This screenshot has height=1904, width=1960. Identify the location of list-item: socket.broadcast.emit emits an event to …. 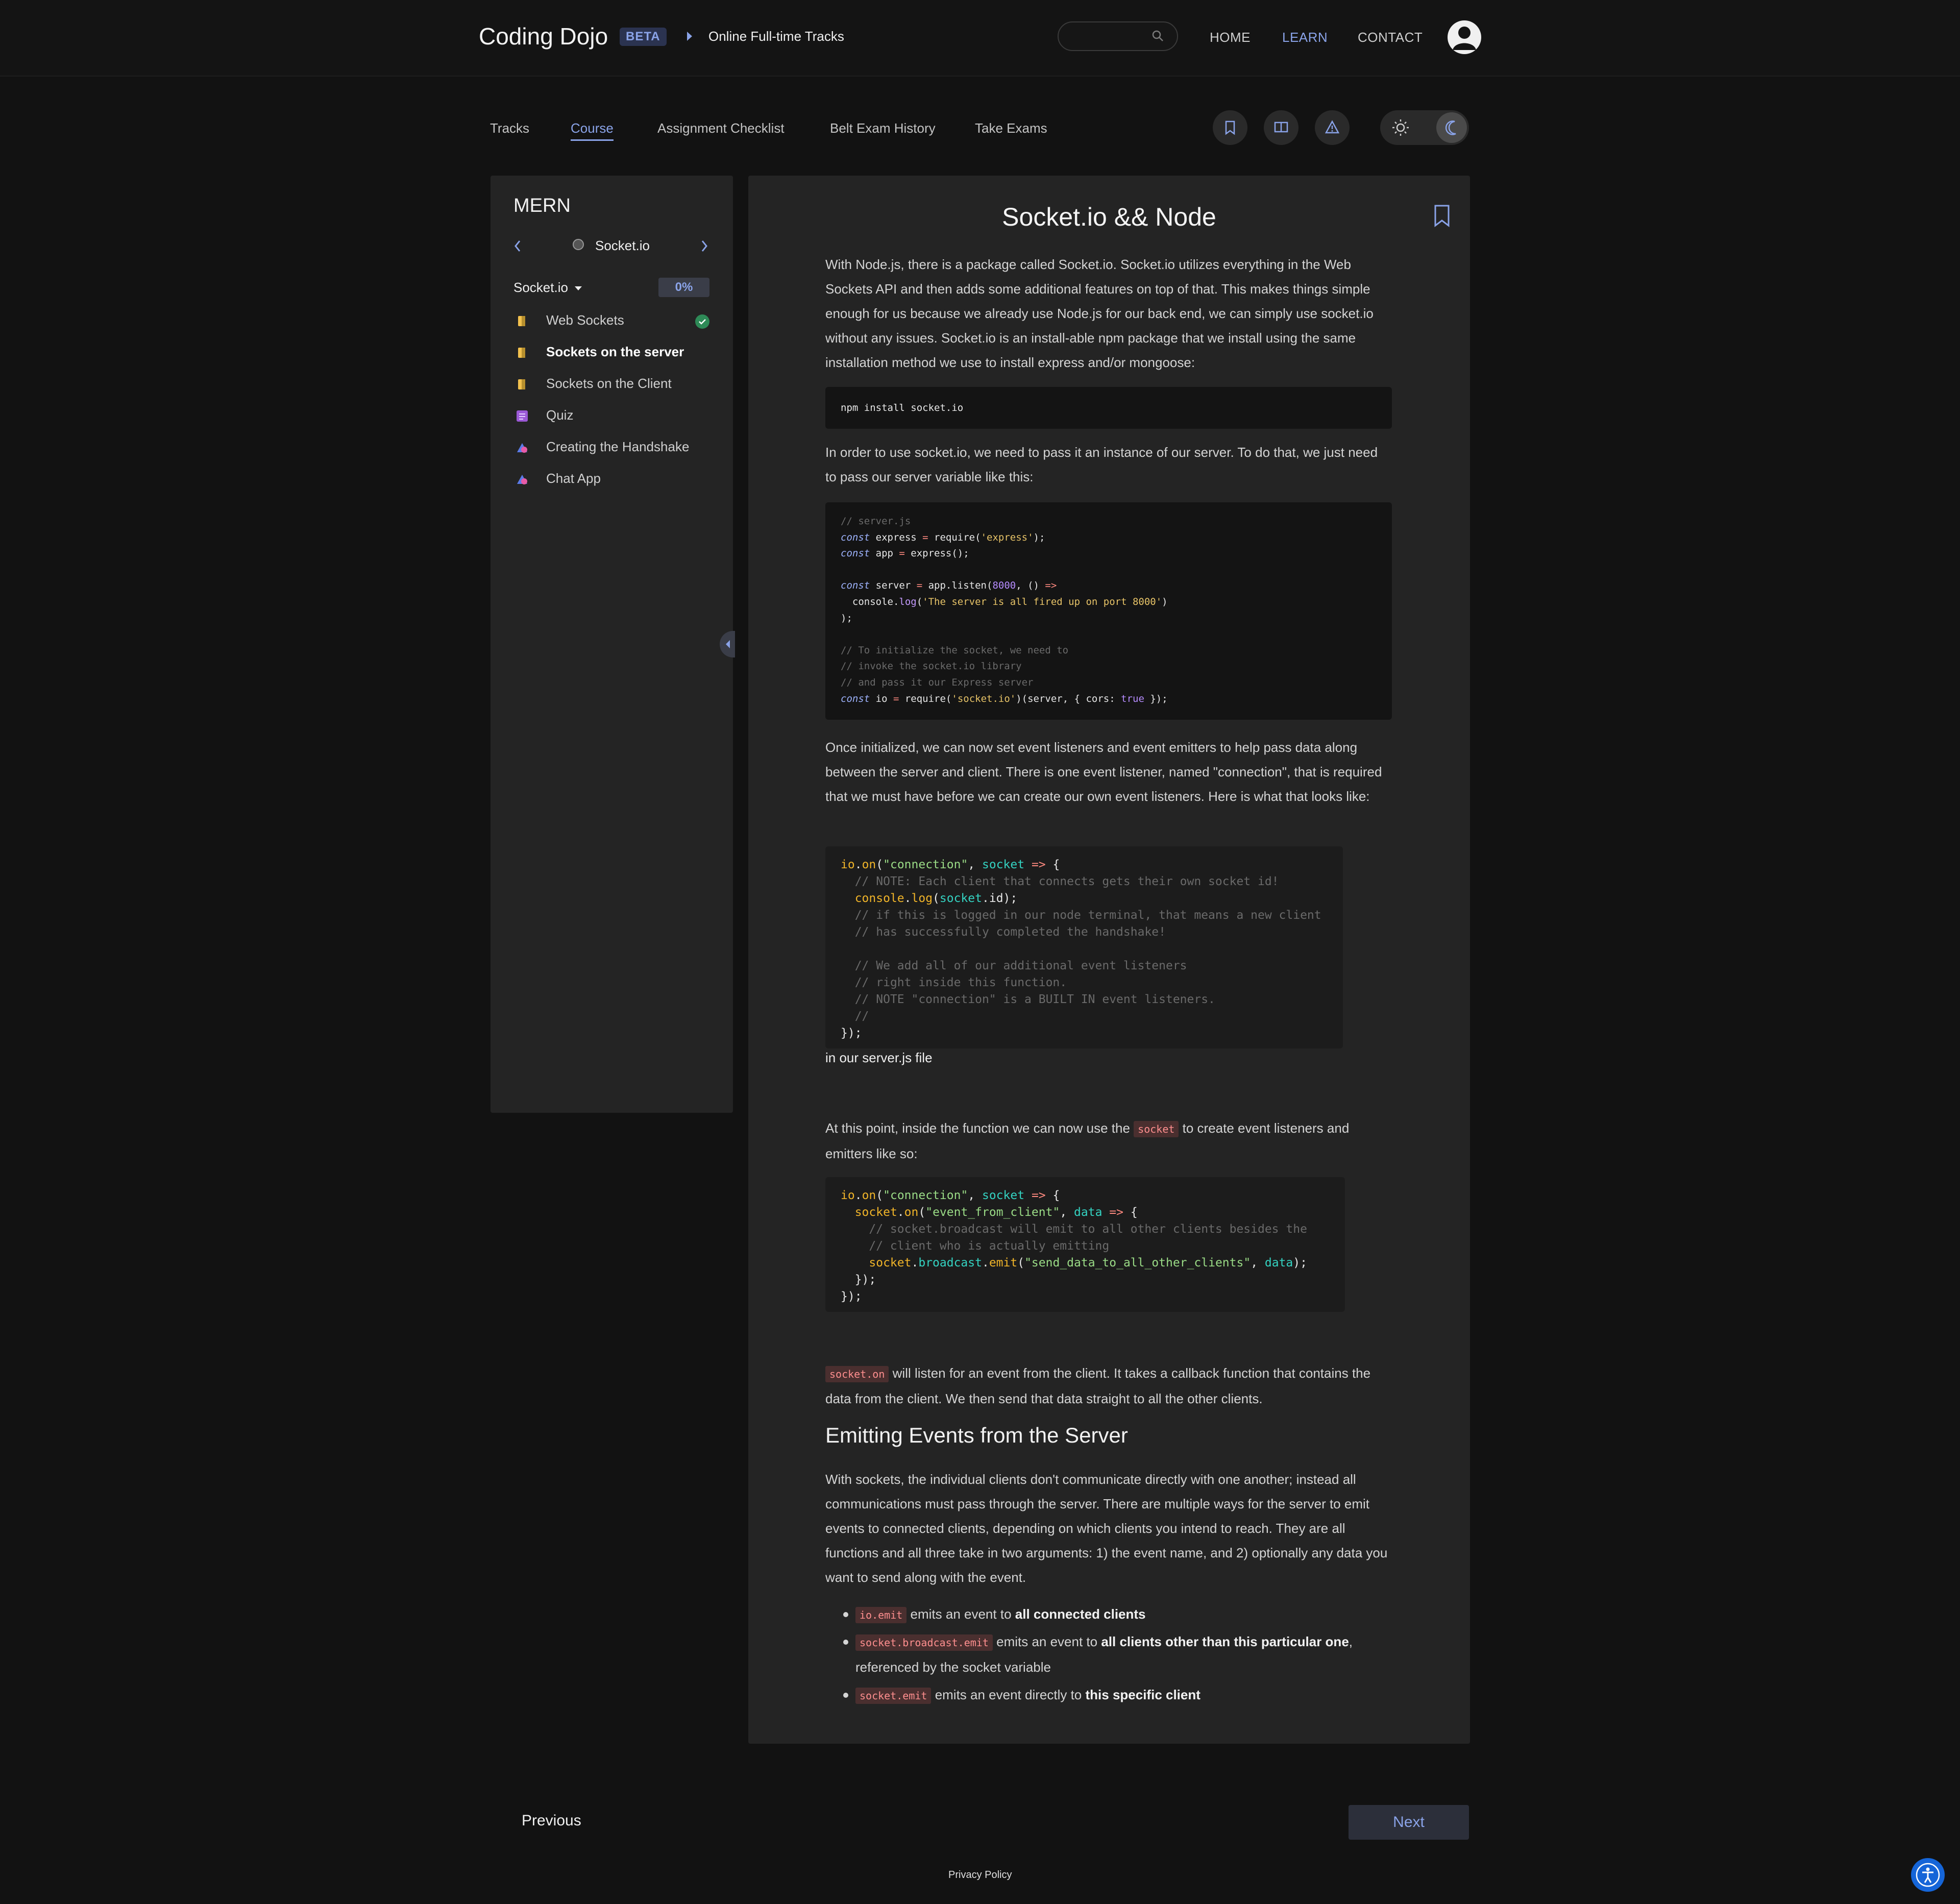
(1125, 1654).